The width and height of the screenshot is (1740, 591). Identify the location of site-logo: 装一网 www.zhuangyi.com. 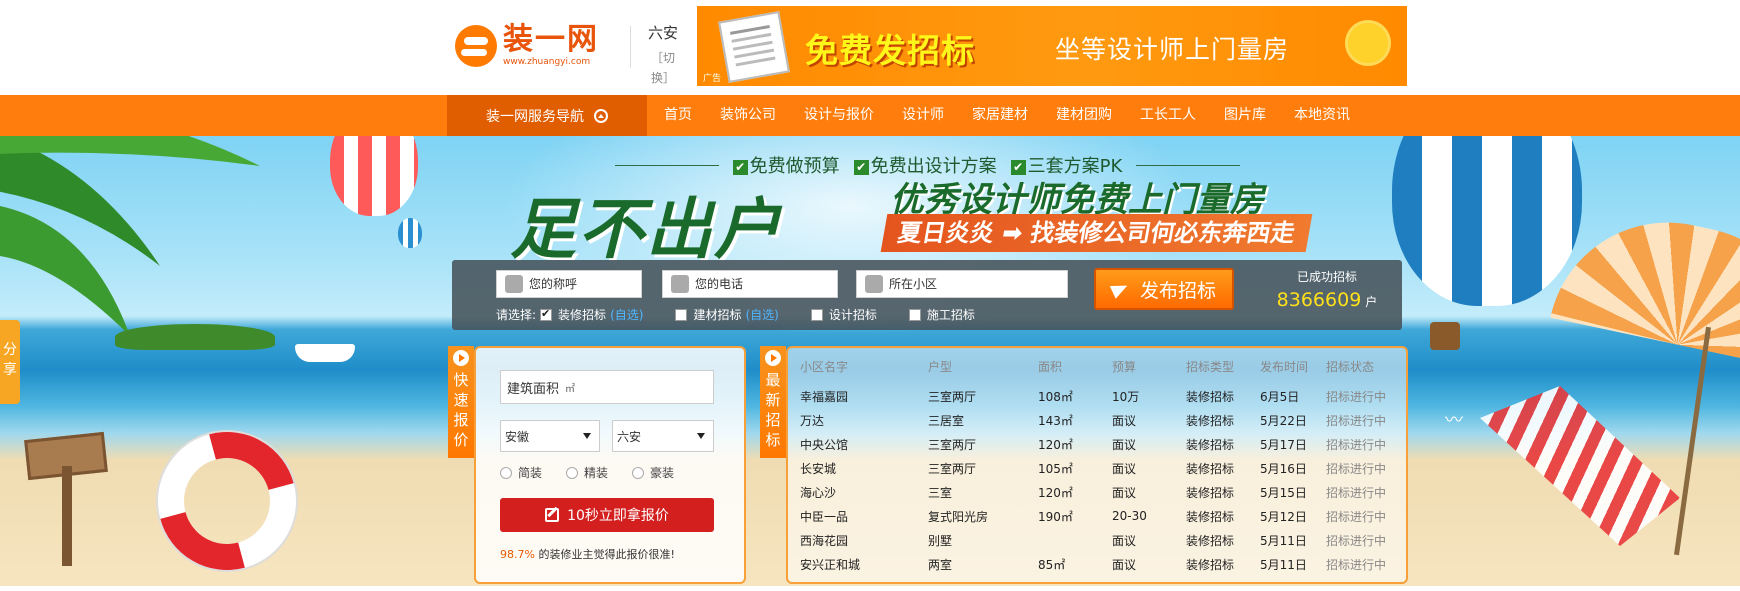
(527, 46).